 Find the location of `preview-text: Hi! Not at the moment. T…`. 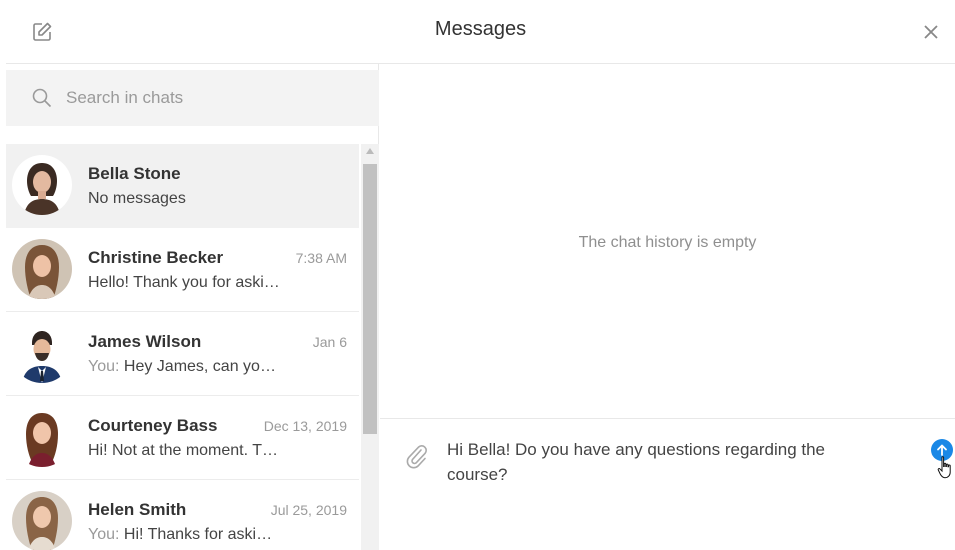

preview-text: Hi! Not at the moment. T… is located at coordinates (183, 450).